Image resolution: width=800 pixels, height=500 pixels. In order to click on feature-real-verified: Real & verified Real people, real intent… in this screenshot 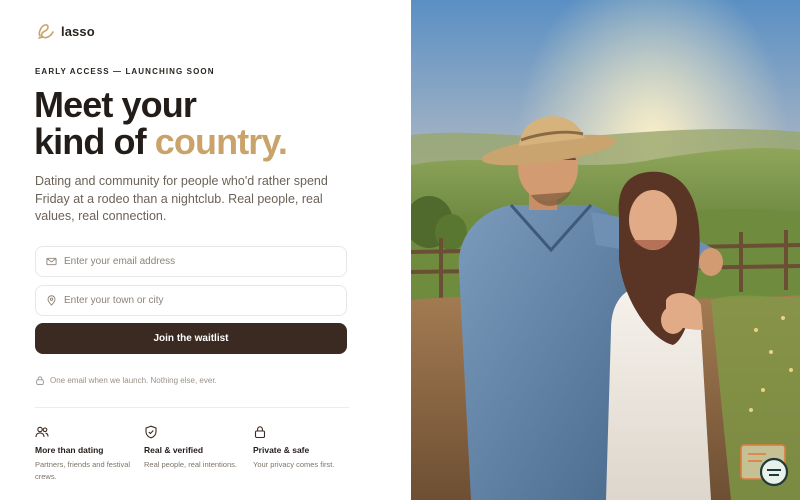, I will do `click(194, 448)`.